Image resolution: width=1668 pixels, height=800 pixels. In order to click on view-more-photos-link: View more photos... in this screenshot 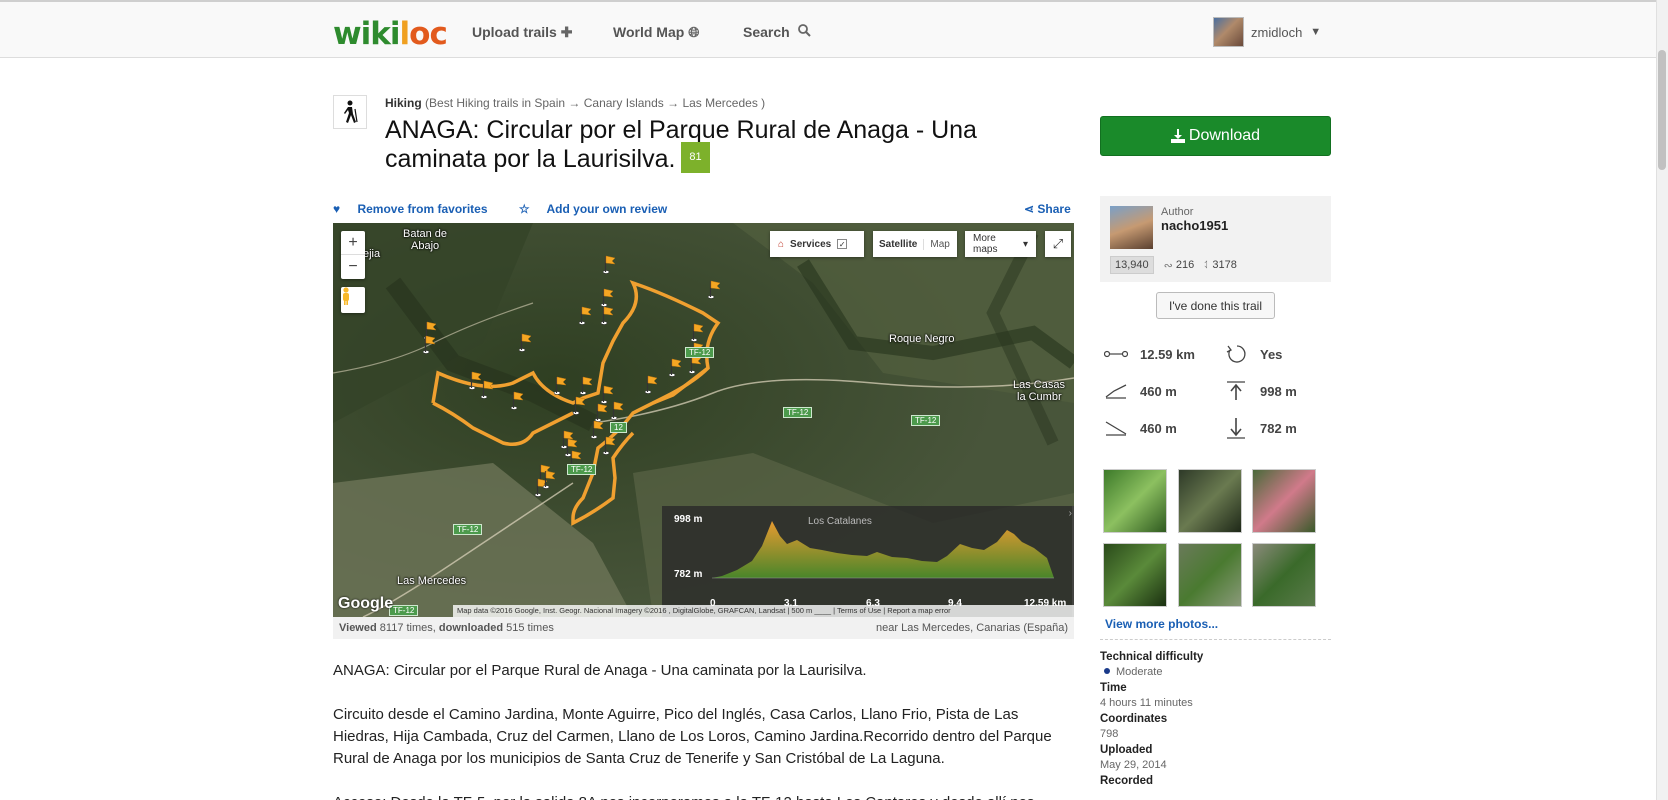, I will do `click(1161, 624)`.